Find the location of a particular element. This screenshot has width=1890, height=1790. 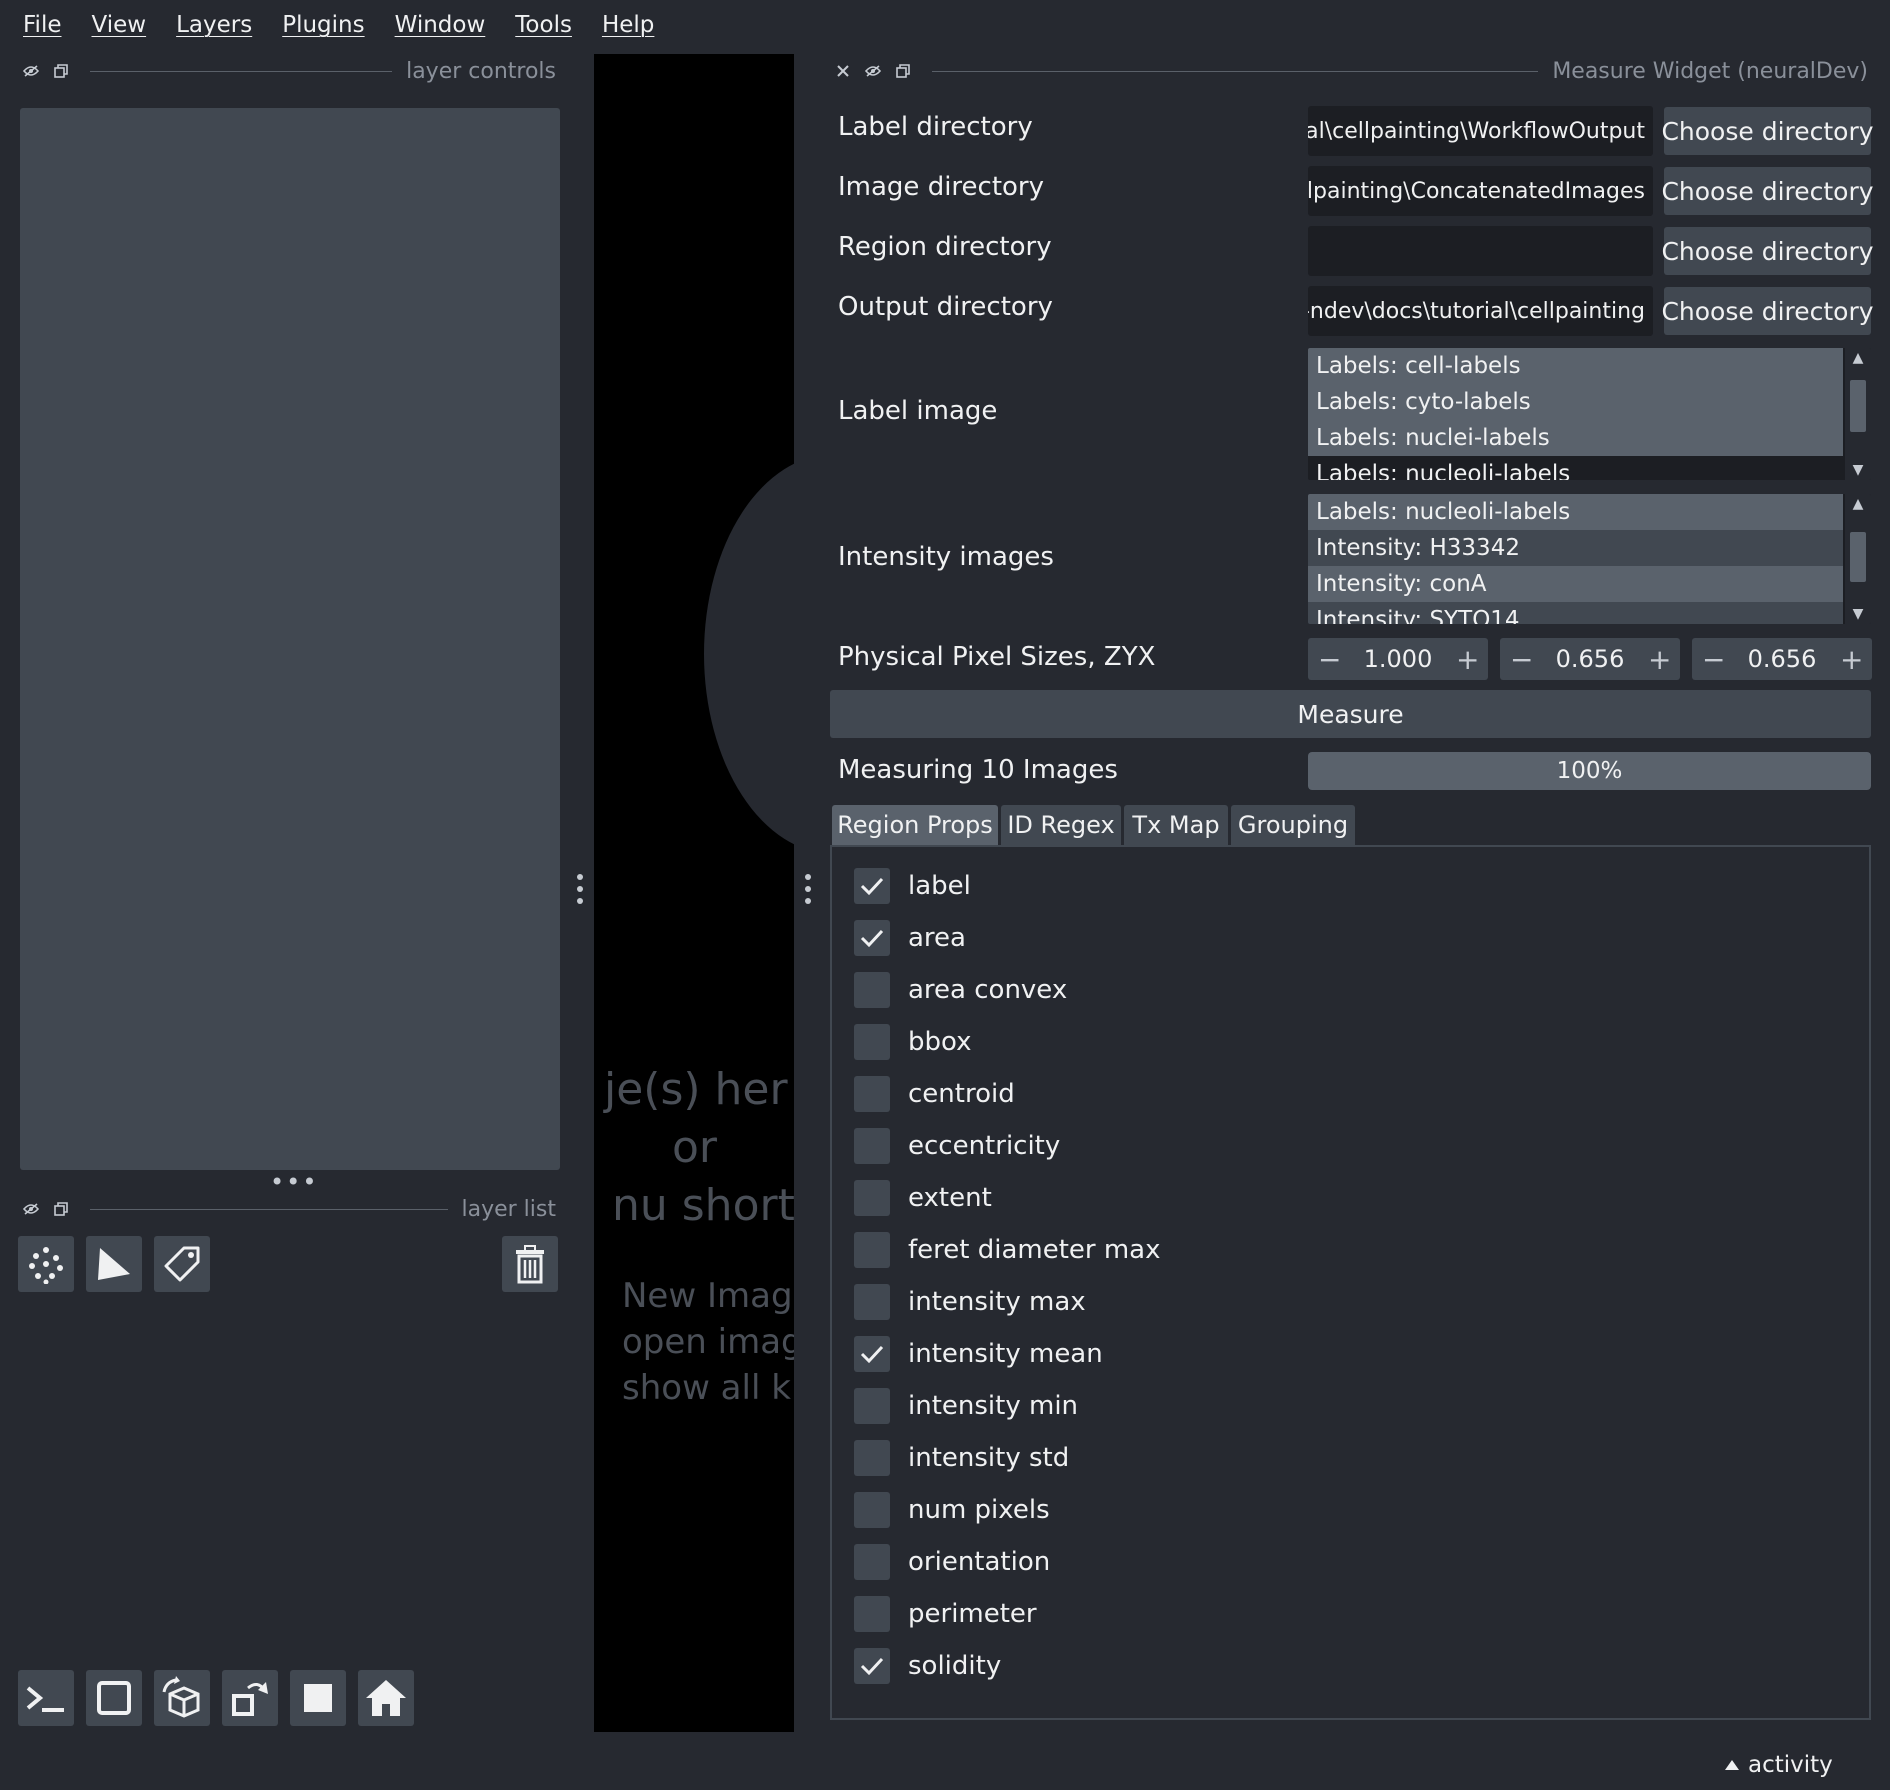

pixel-size-z-spinbox: − 1.000 + is located at coordinates (1398, 659).